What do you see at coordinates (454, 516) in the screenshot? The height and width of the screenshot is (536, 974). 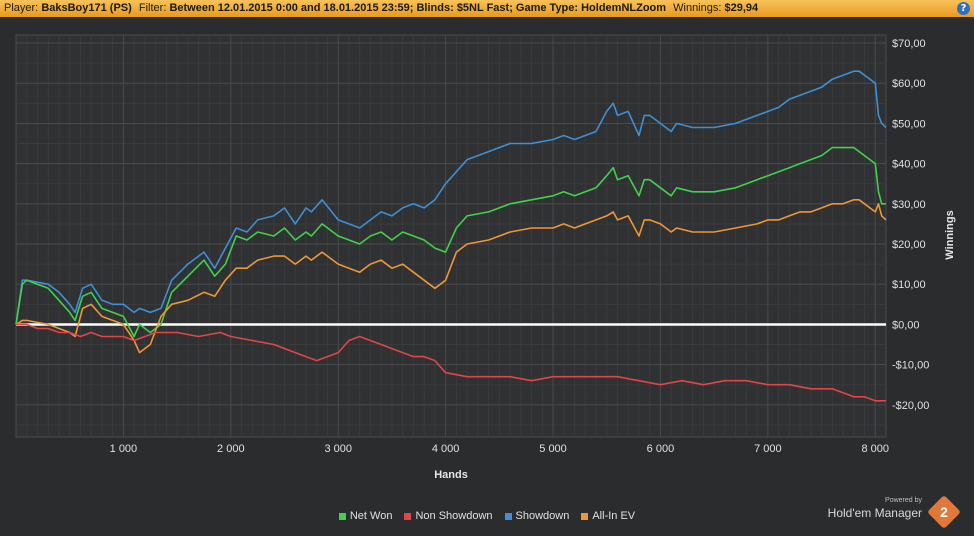 I see `legend-label: Non Showdown` at bounding box center [454, 516].